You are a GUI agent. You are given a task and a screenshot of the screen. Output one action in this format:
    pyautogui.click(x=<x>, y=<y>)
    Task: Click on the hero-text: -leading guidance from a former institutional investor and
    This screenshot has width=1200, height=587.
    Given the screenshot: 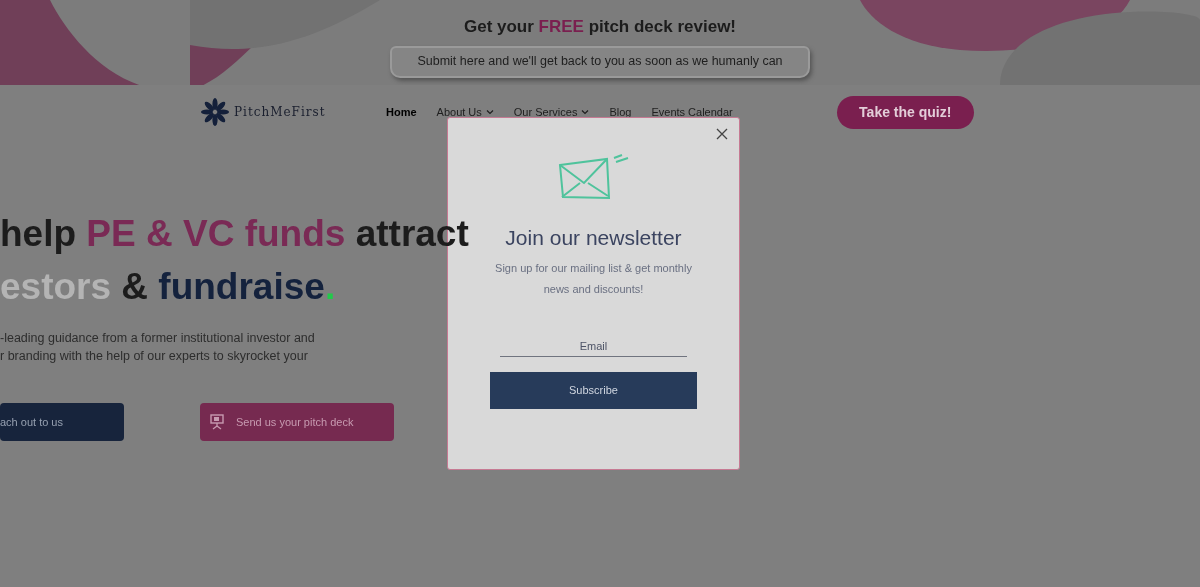 What is the action you would take?
    pyautogui.click(x=157, y=338)
    